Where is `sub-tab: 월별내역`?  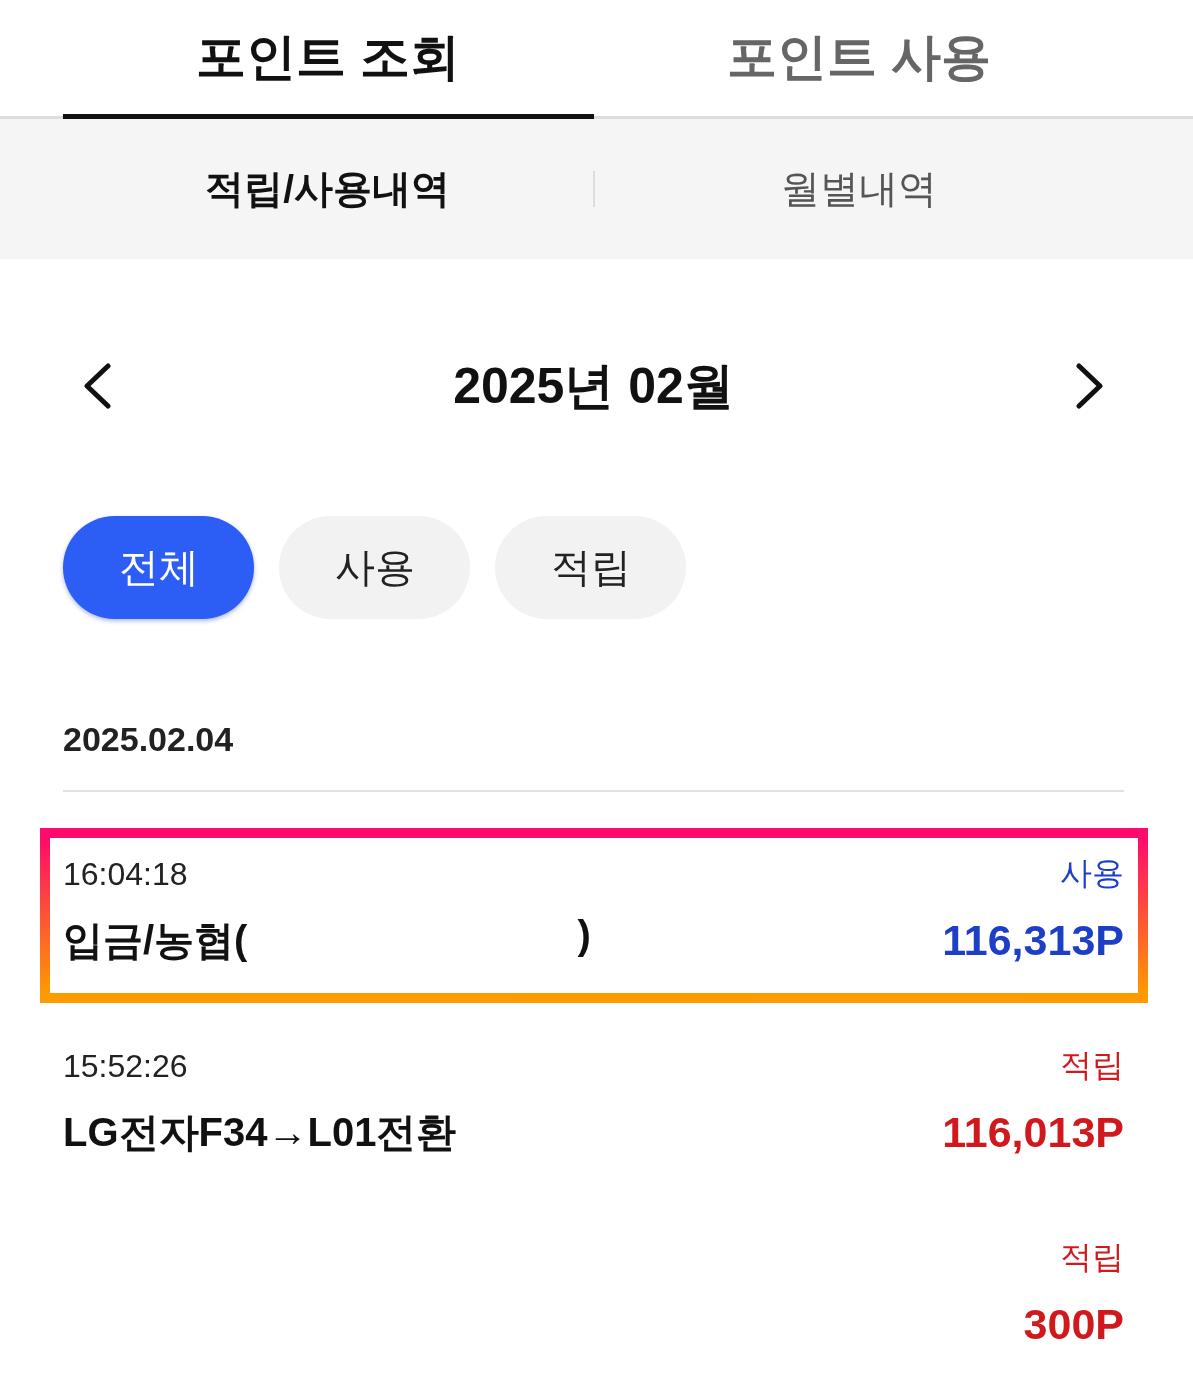
sub-tab: 월별내역 is located at coordinates (859, 189).